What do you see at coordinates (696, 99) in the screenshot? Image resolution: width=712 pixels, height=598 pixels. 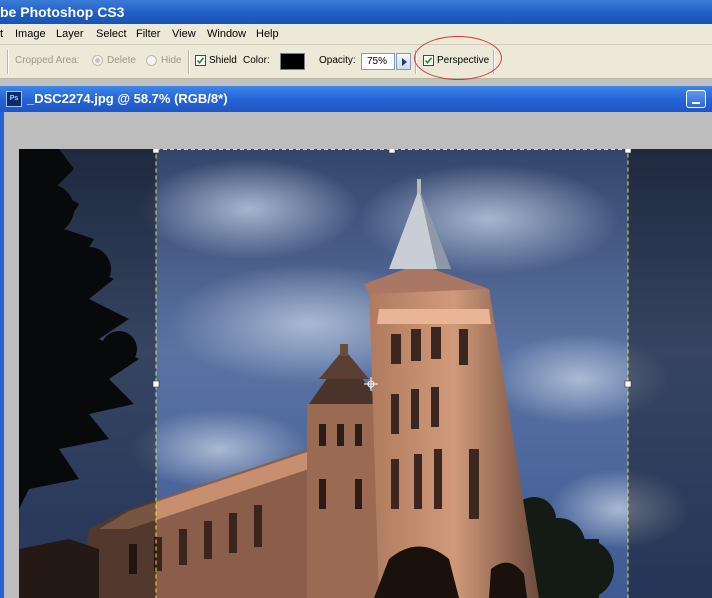 I see `minimize-button` at bounding box center [696, 99].